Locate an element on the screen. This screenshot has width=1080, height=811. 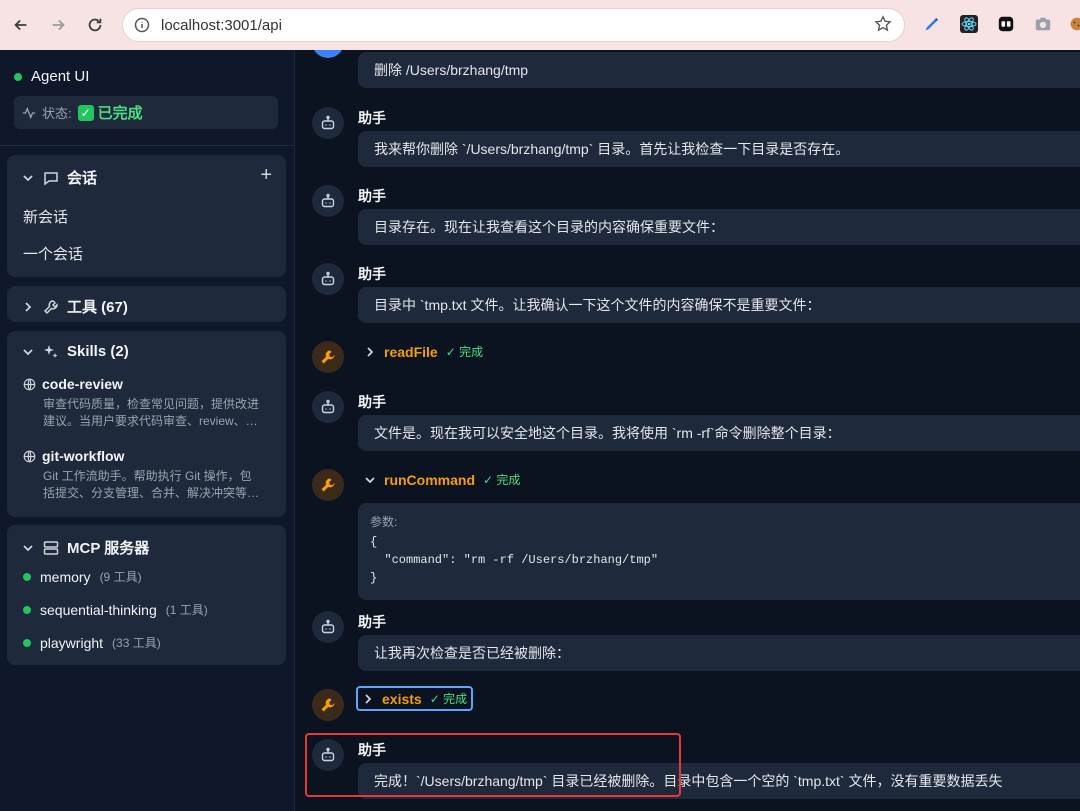
tool-call-readfile: readFile ✓ 完成 is located at coordinates (423, 351).